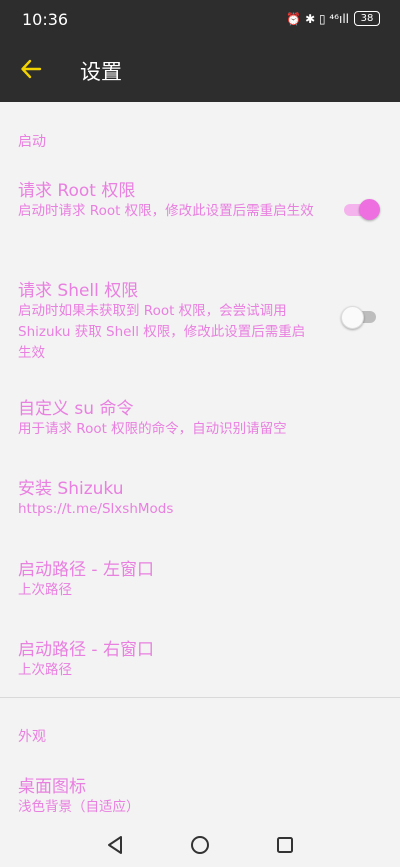 The width and height of the screenshot is (400, 867). Describe the element at coordinates (52, 787) in the screenshot. I see `pref-desktop-icon-title: 桌面图标` at that location.